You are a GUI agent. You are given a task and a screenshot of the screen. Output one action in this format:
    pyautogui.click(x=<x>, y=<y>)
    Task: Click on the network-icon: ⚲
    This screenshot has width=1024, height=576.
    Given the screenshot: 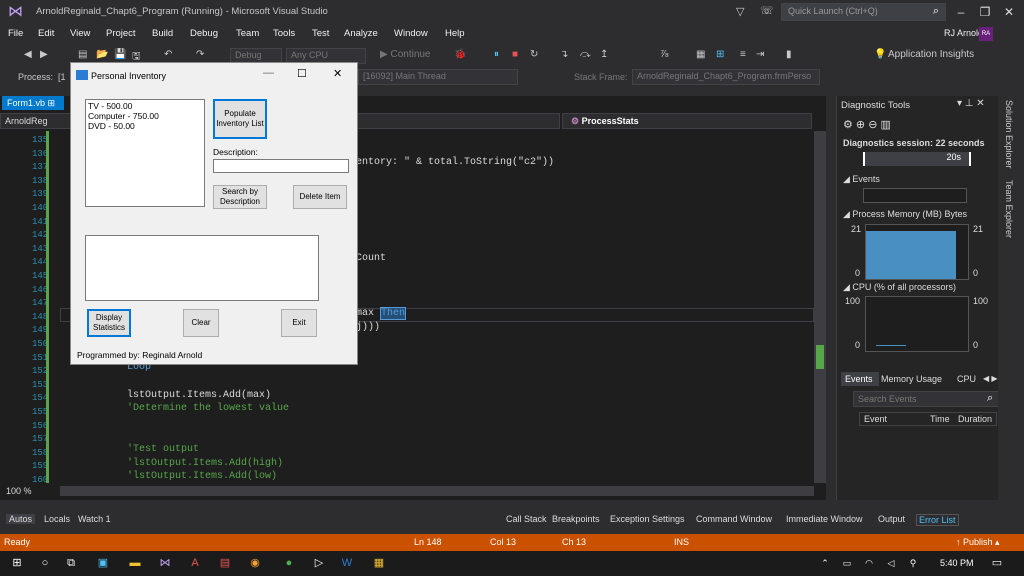 What is the action you would take?
    pyautogui.click(x=913, y=563)
    